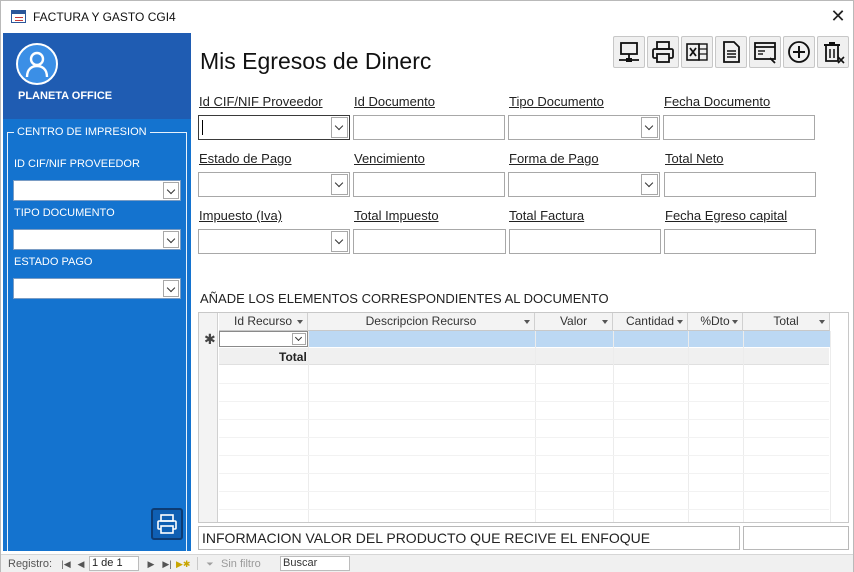  What do you see at coordinates (740, 241) in the screenshot?
I see `input-fecha-egreso` at bounding box center [740, 241].